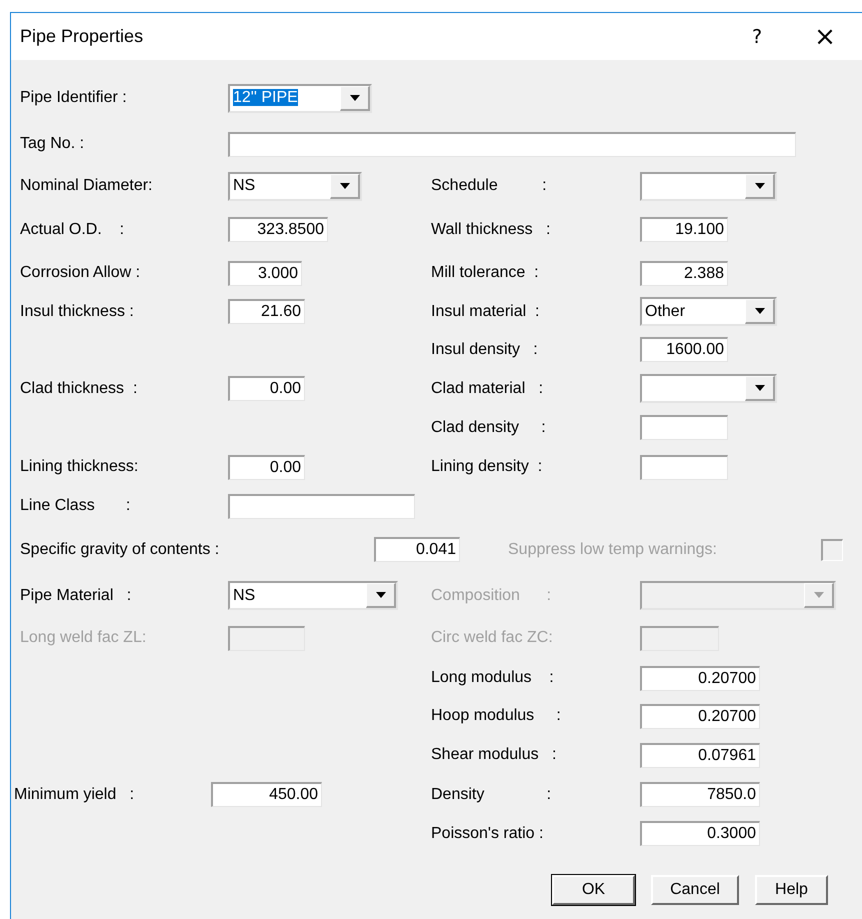 The image size is (862, 919). I want to click on field-label: Circ weld fac ZC:, so click(492, 638).